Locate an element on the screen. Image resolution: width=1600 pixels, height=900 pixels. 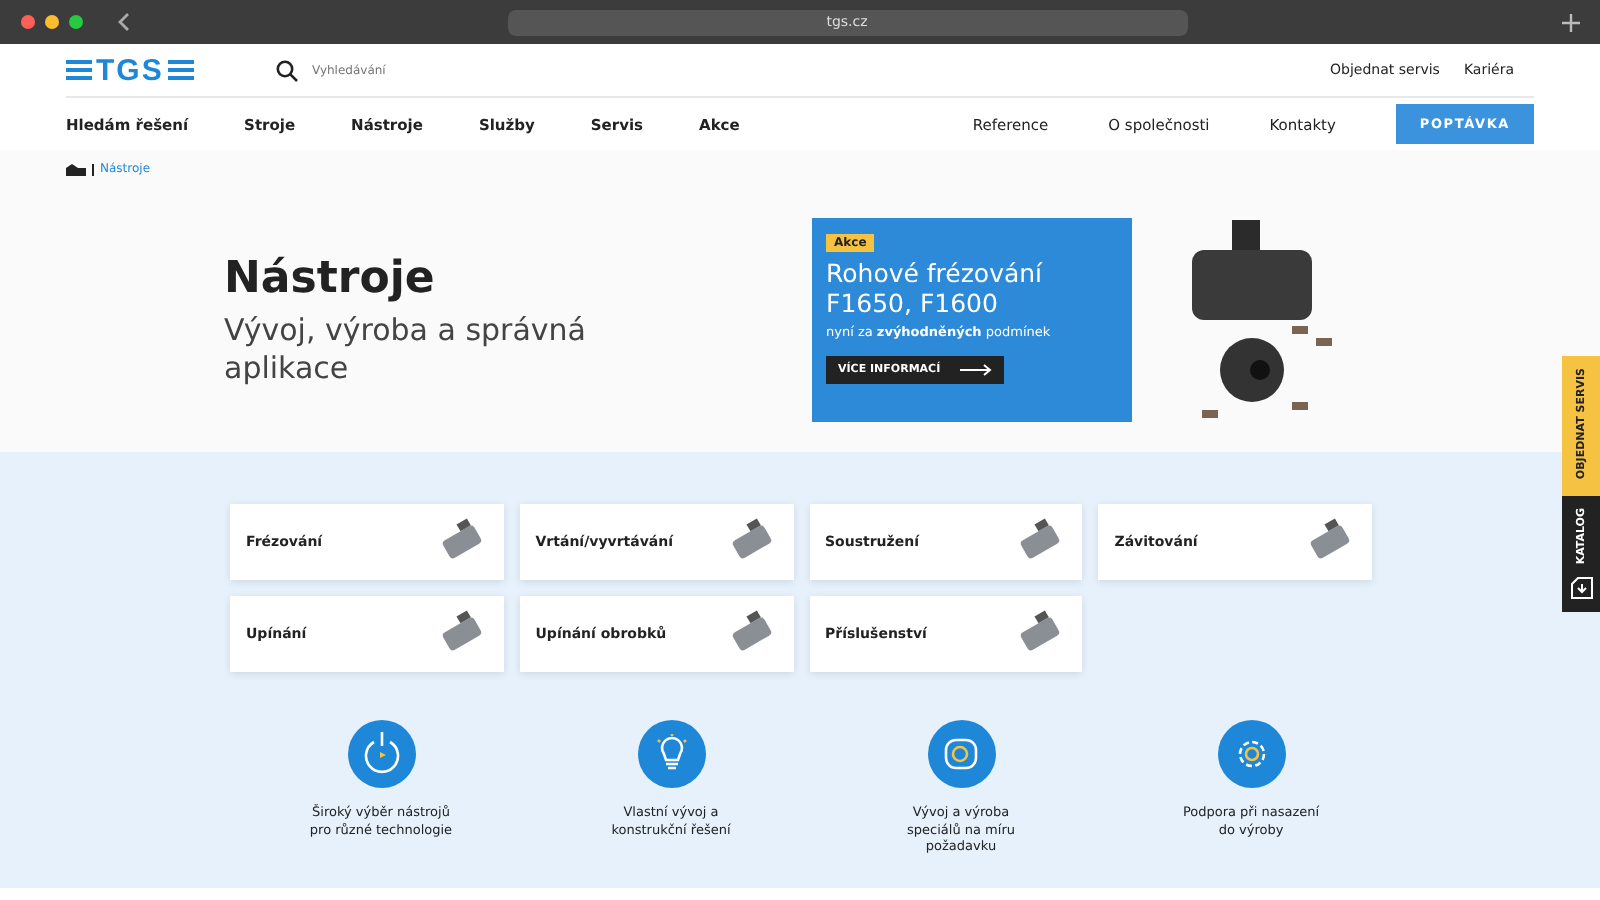
window-controls-icon is located at coordinates (54, 22).